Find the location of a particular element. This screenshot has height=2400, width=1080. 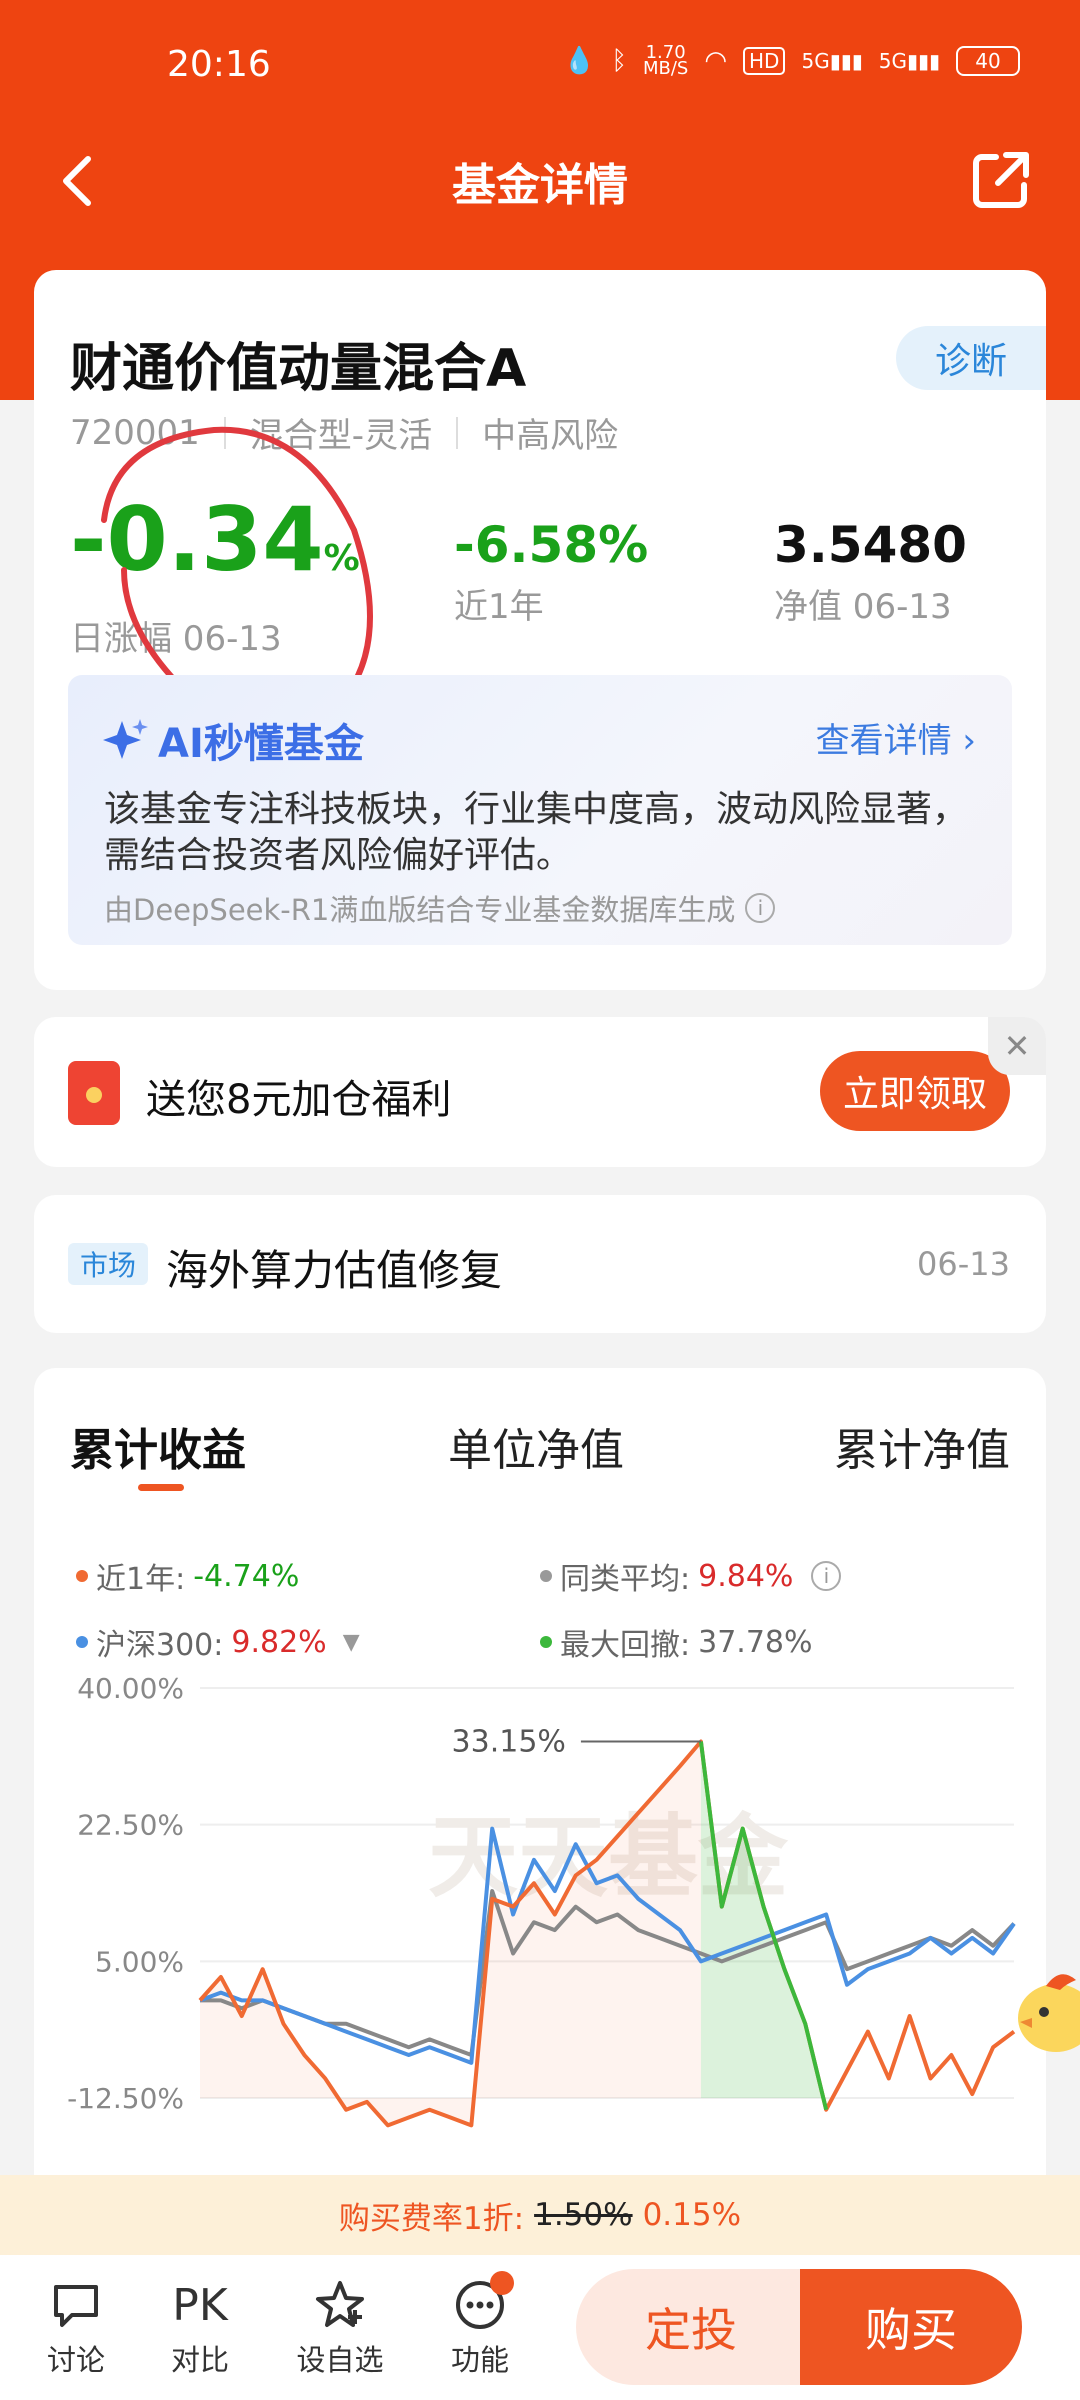

ai-more-link: 查看详情 › is located at coordinates (896, 737).